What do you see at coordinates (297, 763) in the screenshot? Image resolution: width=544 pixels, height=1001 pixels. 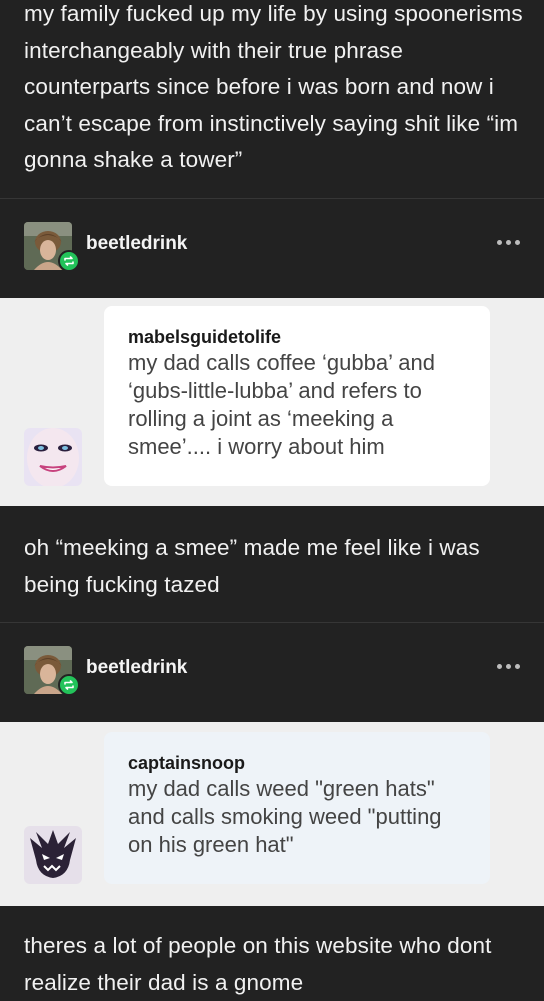 I see `asker-name: captainsnoop` at bounding box center [297, 763].